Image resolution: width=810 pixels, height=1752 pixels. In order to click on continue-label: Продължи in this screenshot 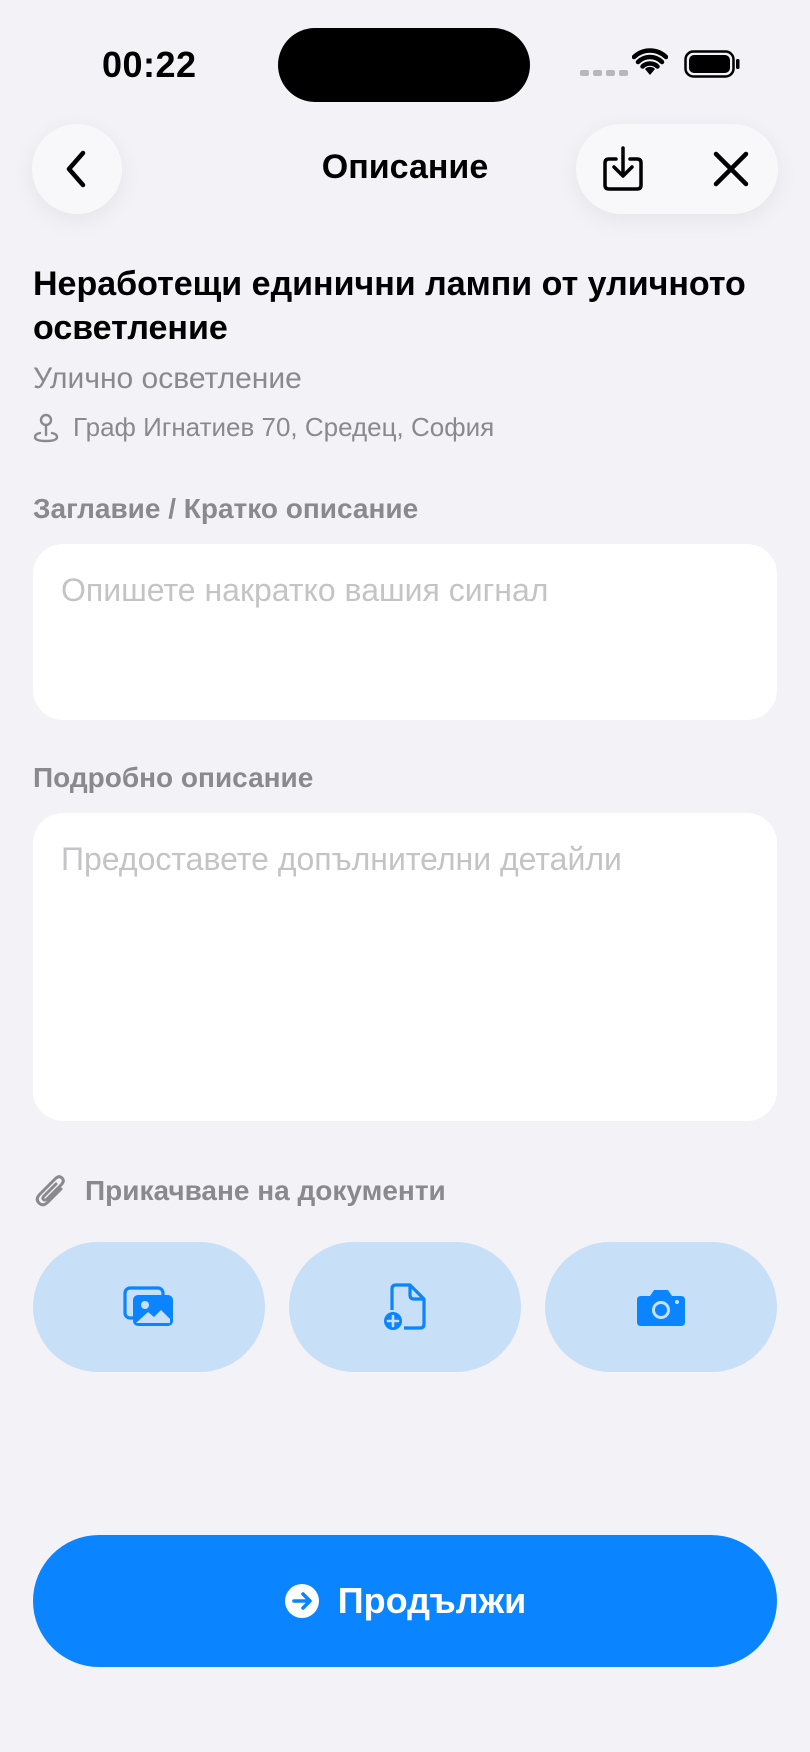, I will do `click(432, 1600)`.